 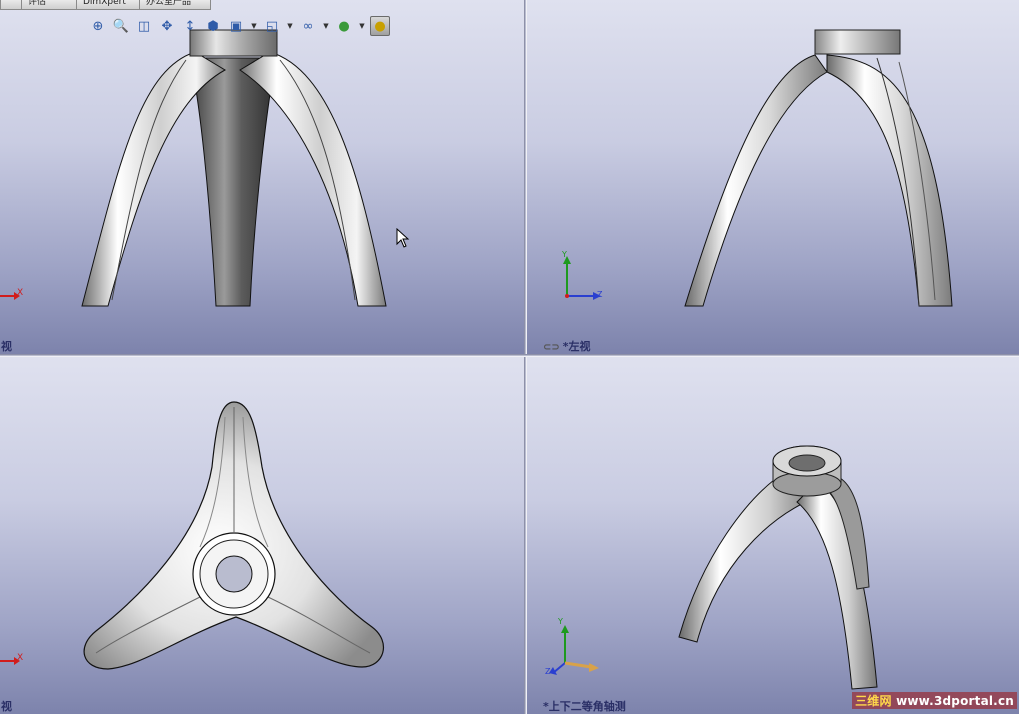 What do you see at coordinates (326, 26) in the screenshot?
I see `view-settings-dropdown-icon: ▼` at bounding box center [326, 26].